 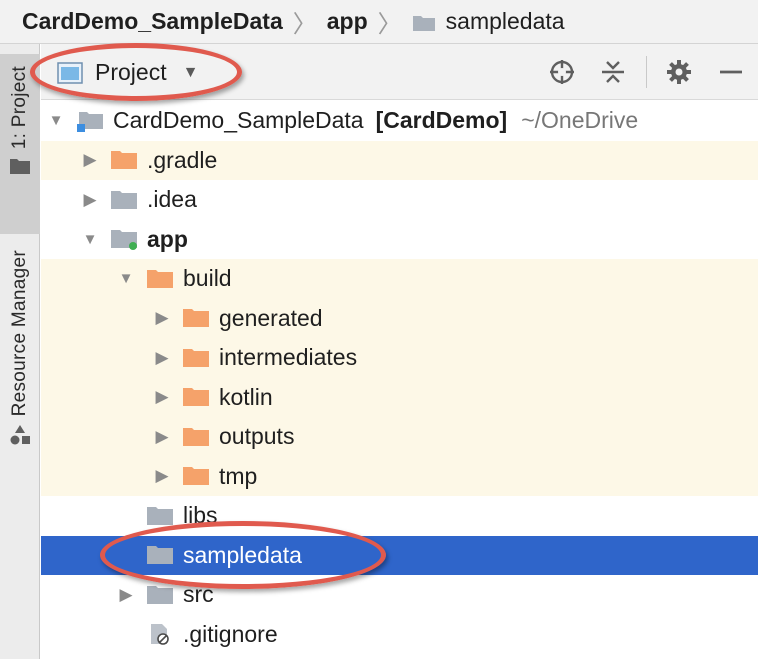 What do you see at coordinates (172, 199) in the screenshot?
I see `tree-item-label: .idea` at bounding box center [172, 199].